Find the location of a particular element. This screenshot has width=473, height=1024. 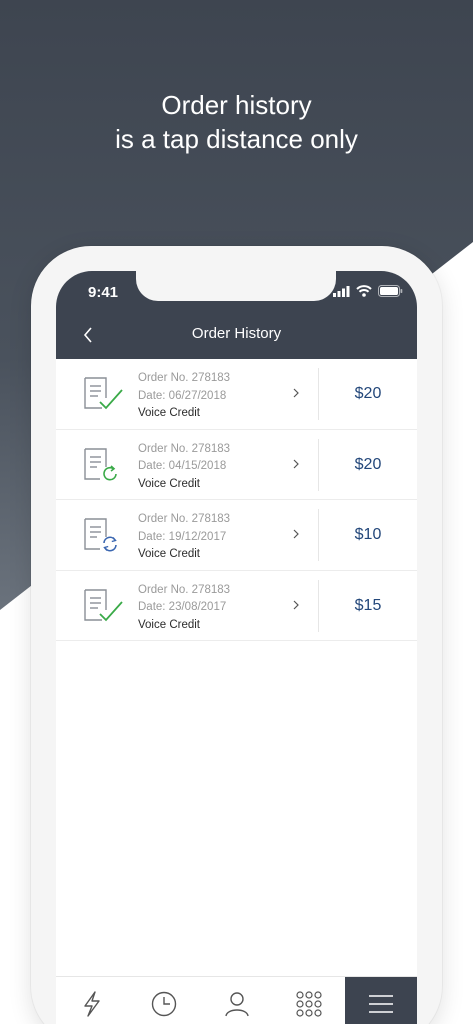

order-date: Date: 23/08/2017 is located at coordinates (182, 607).